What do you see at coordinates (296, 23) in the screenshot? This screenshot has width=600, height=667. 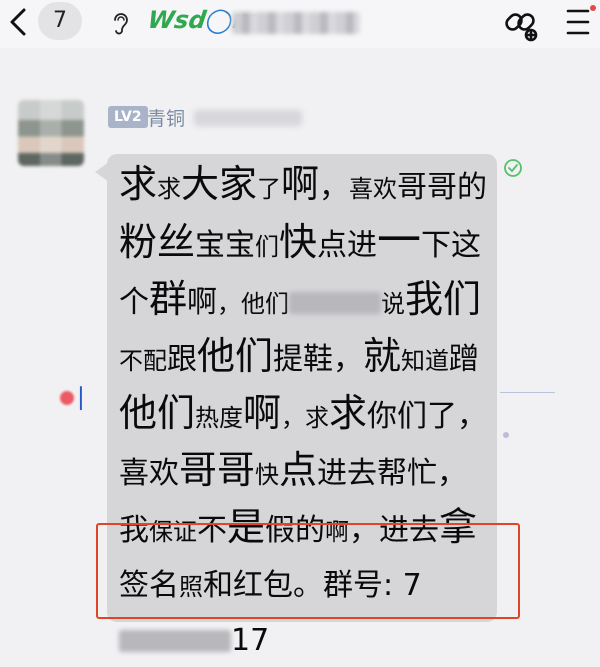 I see `chat-title-redacted` at bounding box center [296, 23].